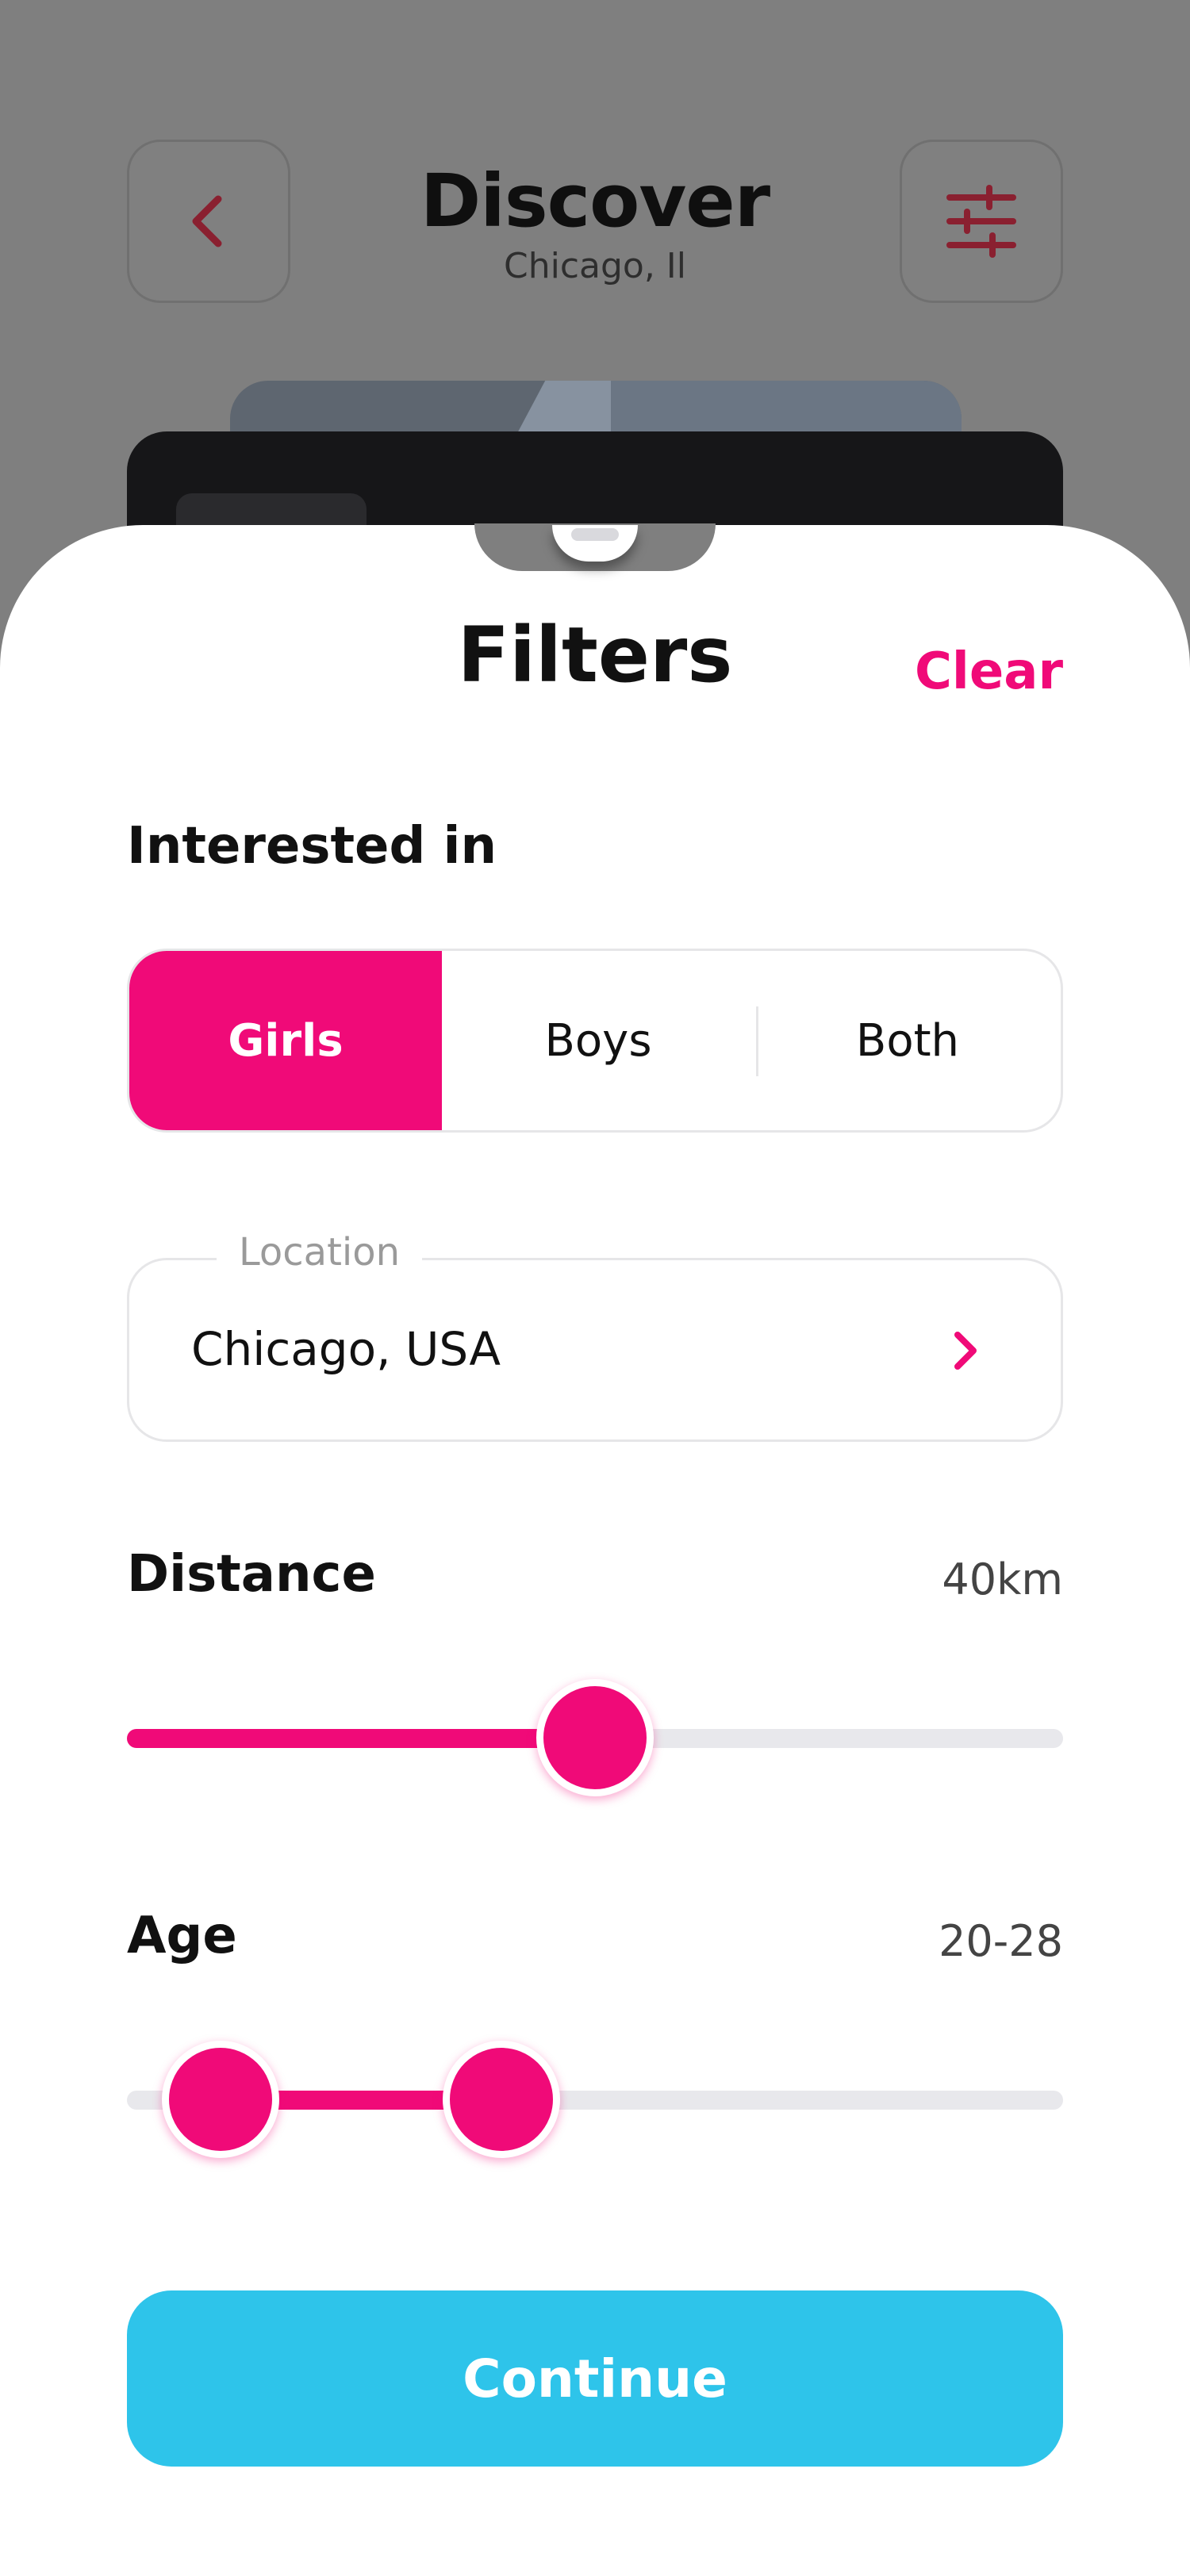  What do you see at coordinates (989, 671) in the screenshot?
I see `clear-button: Clear` at bounding box center [989, 671].